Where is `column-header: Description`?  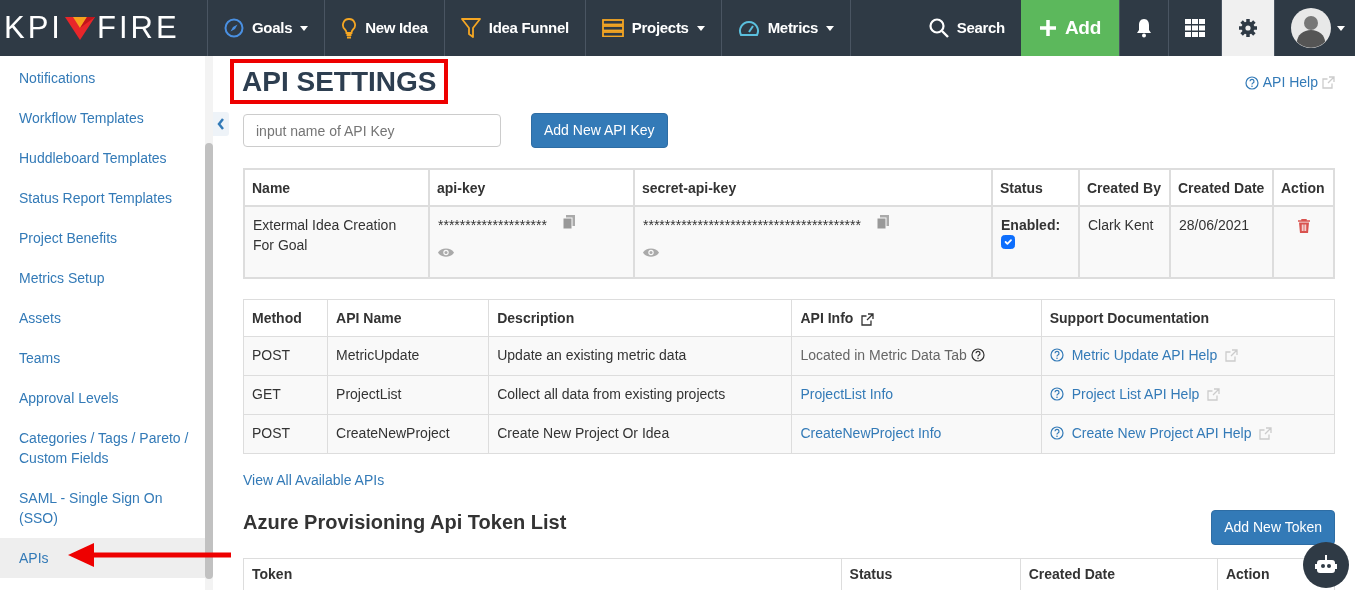 column-header: Description is located at coordinates (536, 318).